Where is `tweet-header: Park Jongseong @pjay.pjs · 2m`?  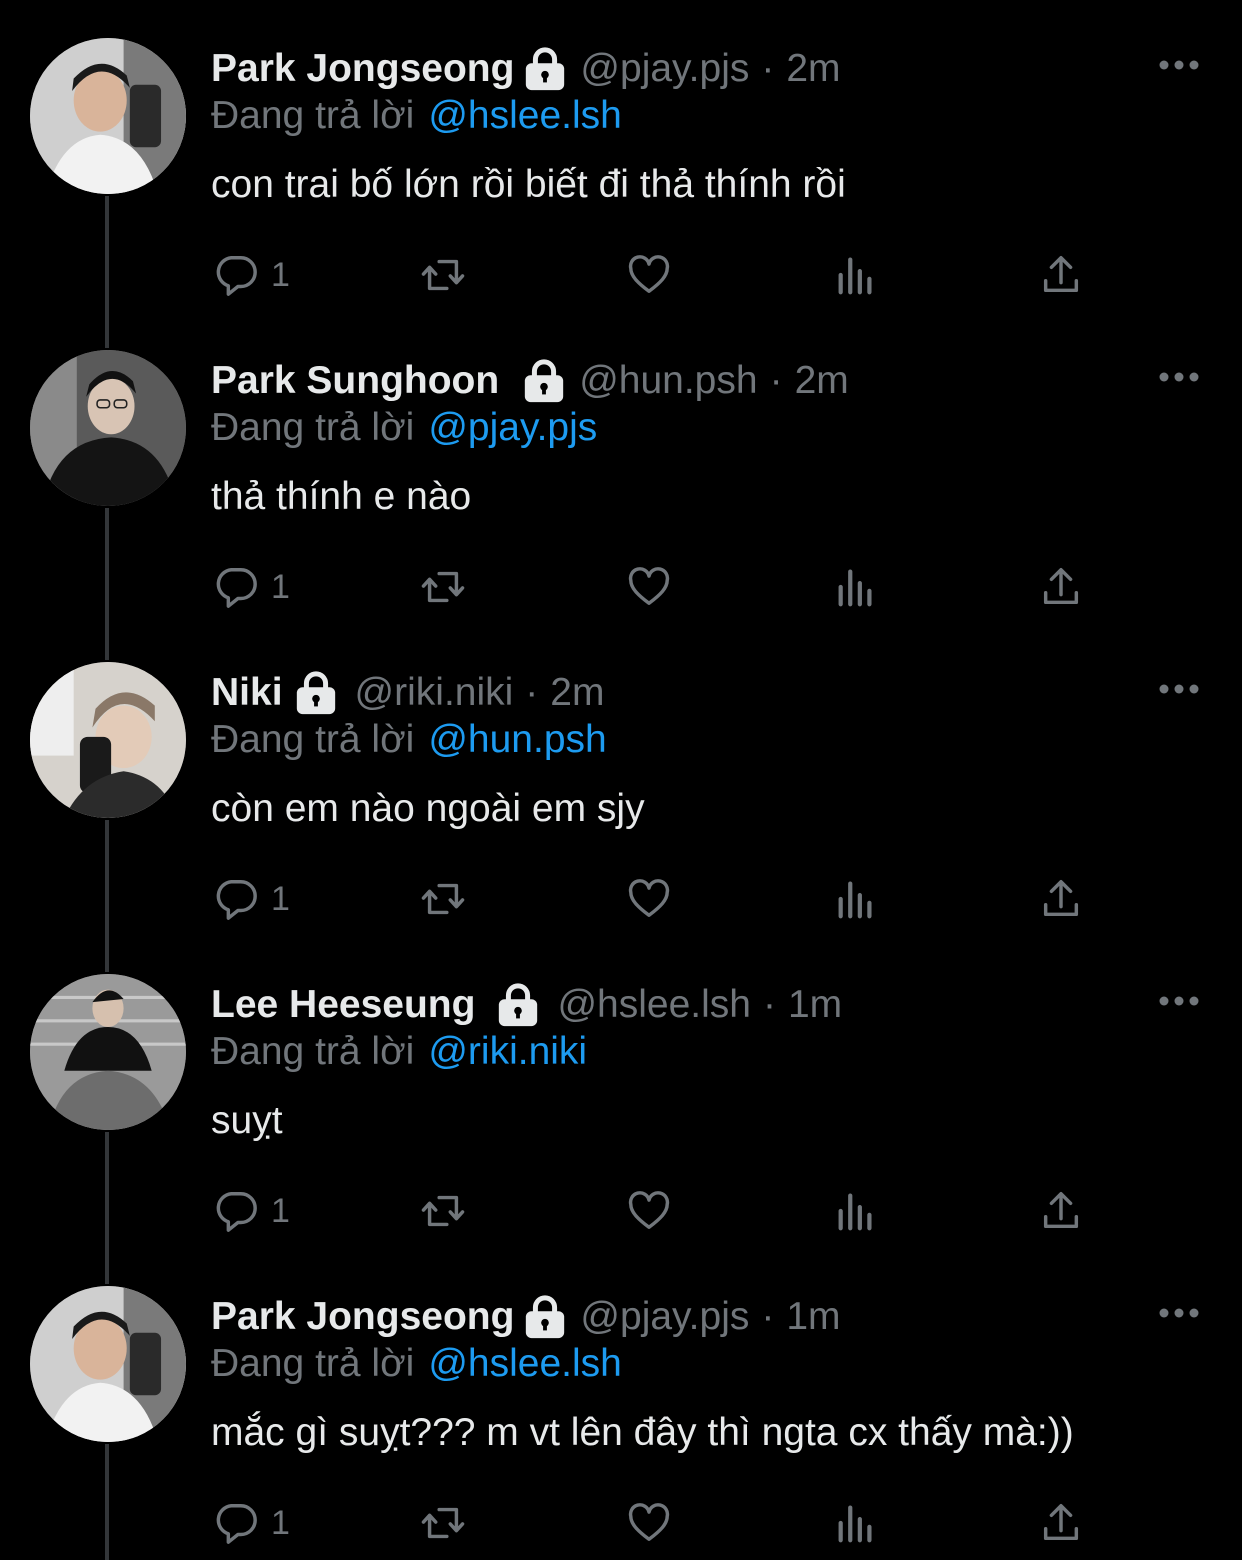
tweet-header: Park Jongseong @pjay.pjs · 2m is located at coordinates (526, 69).